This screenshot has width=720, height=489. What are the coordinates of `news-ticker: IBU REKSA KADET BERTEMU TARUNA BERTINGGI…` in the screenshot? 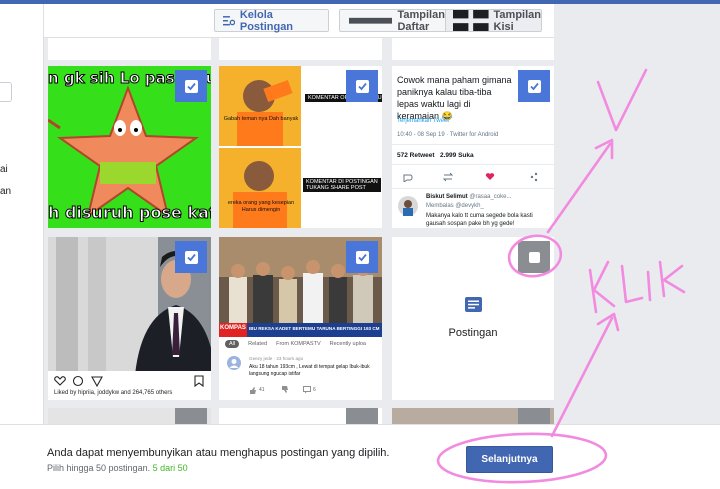 It's located at (314, 328).